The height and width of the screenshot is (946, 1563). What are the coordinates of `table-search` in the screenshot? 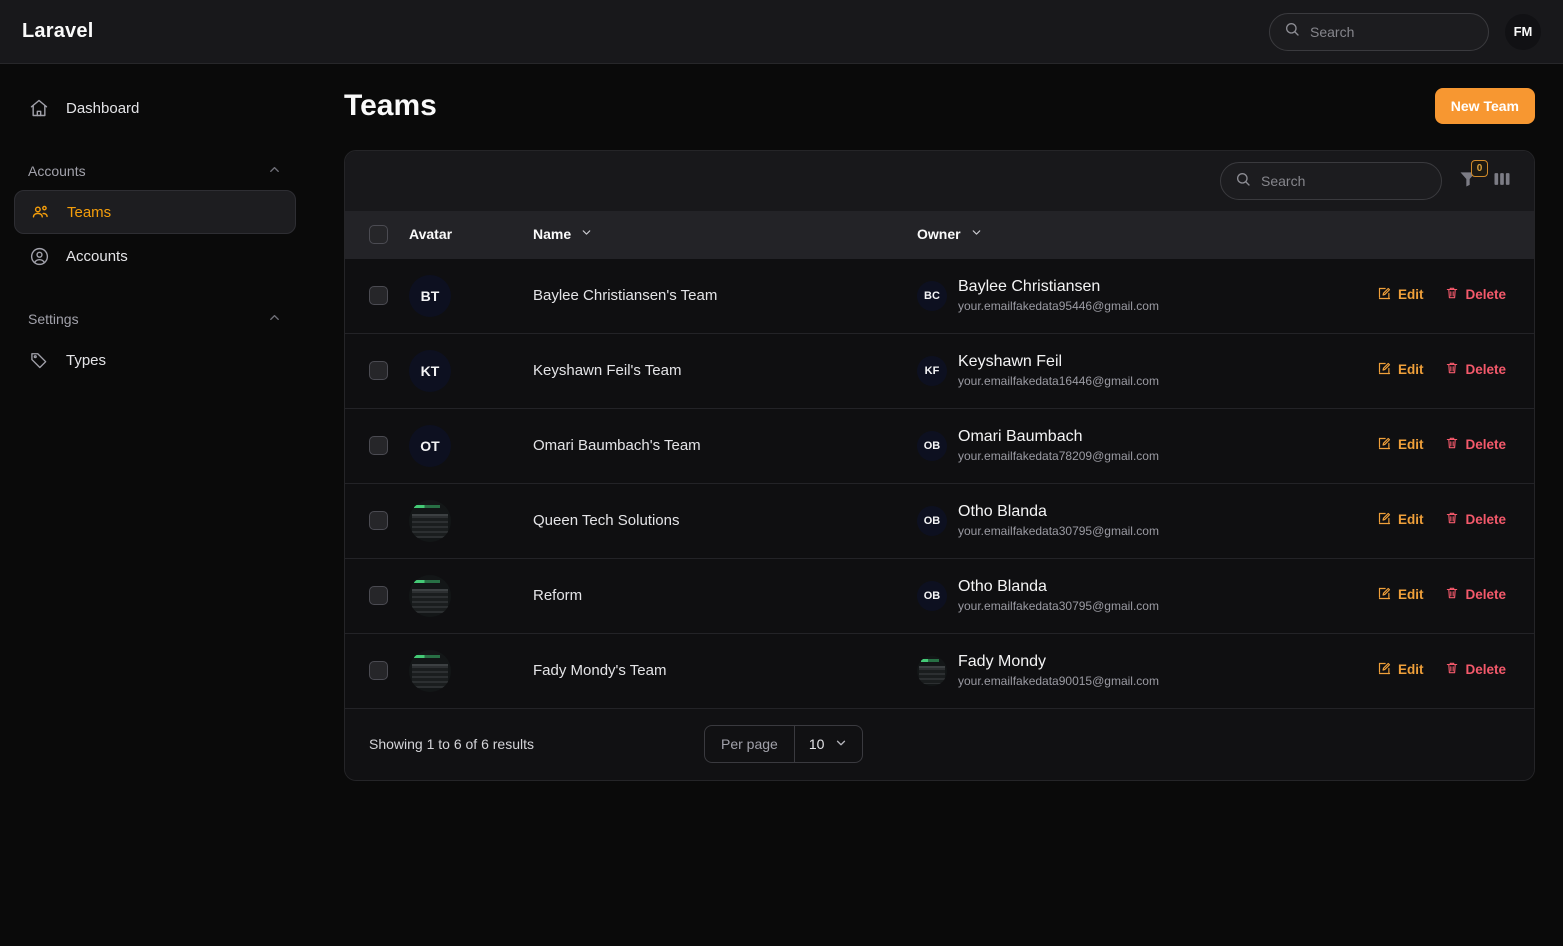 It's located at (1331, 181).